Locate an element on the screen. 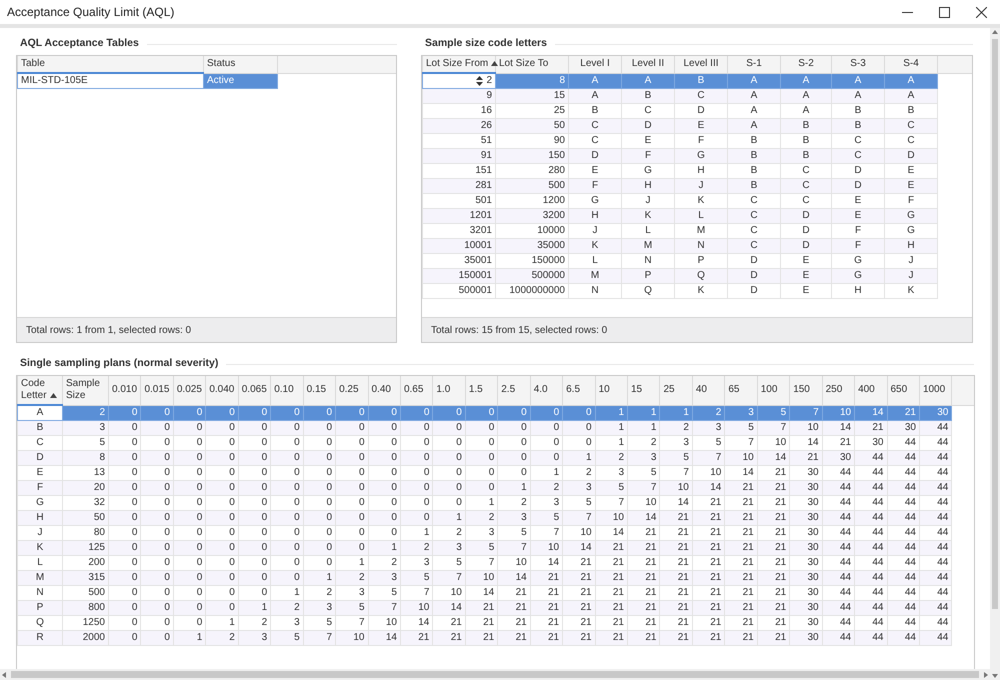 This screenshot has width=1000, height=680. column-header: 25 is located at coordinates (676, 390).